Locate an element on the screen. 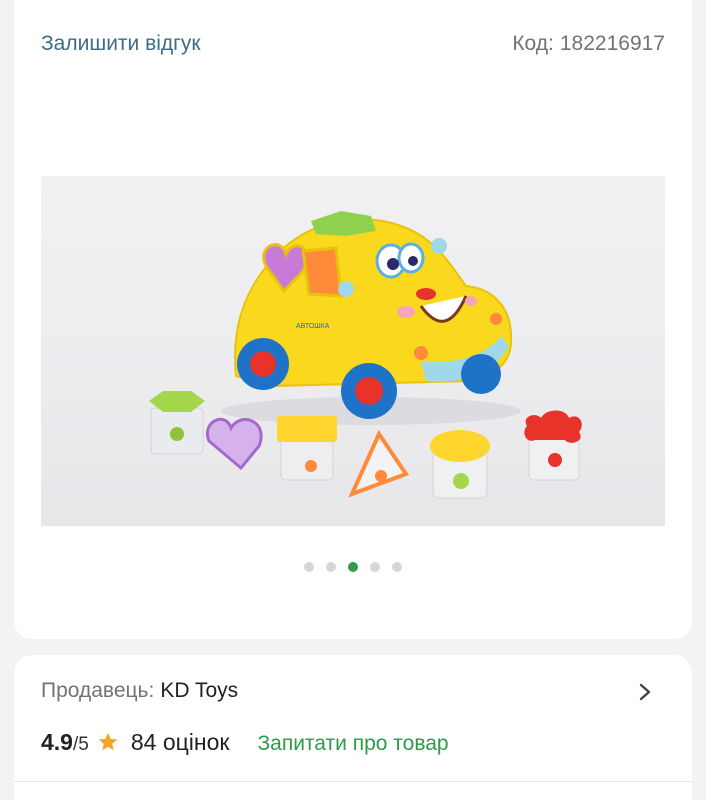  shape-square-yellow is located at coordinates (307, 448).